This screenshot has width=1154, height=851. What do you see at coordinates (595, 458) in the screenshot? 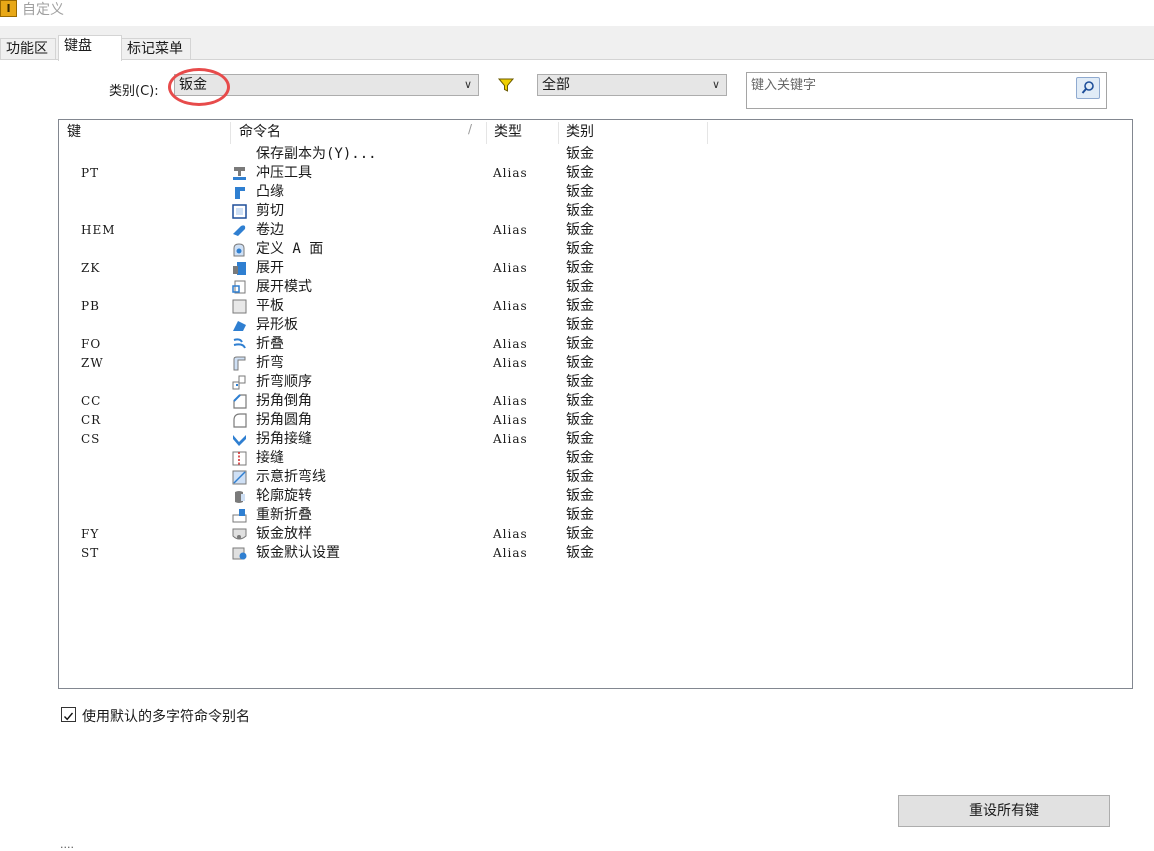
I see `table-row: 接缝 钣金` at bounding box center [595, 458].